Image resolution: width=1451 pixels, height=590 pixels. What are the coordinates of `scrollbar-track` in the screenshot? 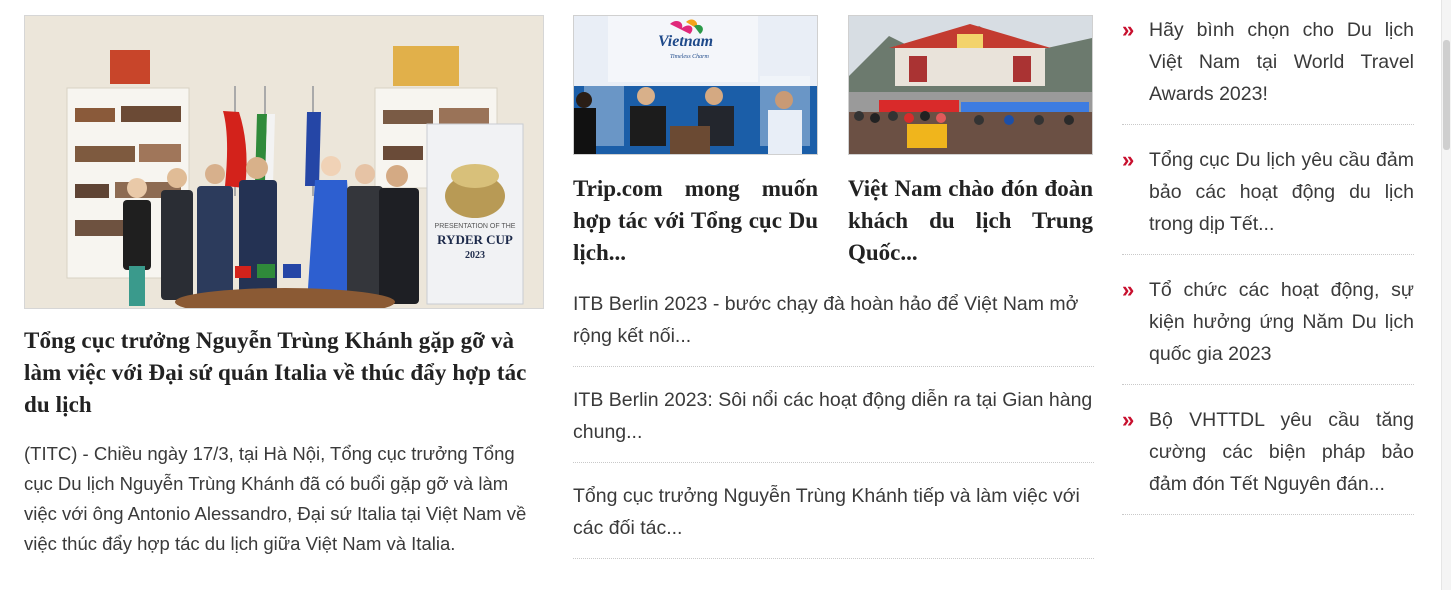 It's located at (1446, 295).